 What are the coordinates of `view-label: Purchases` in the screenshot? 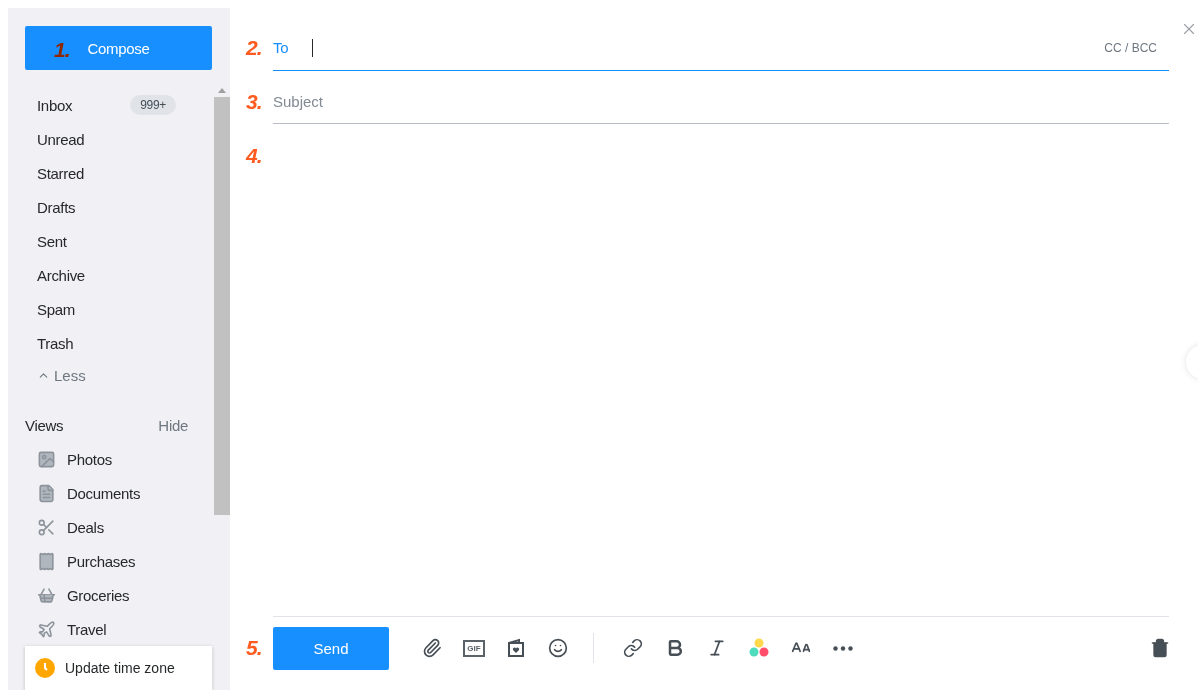 It's located at (101, 561).